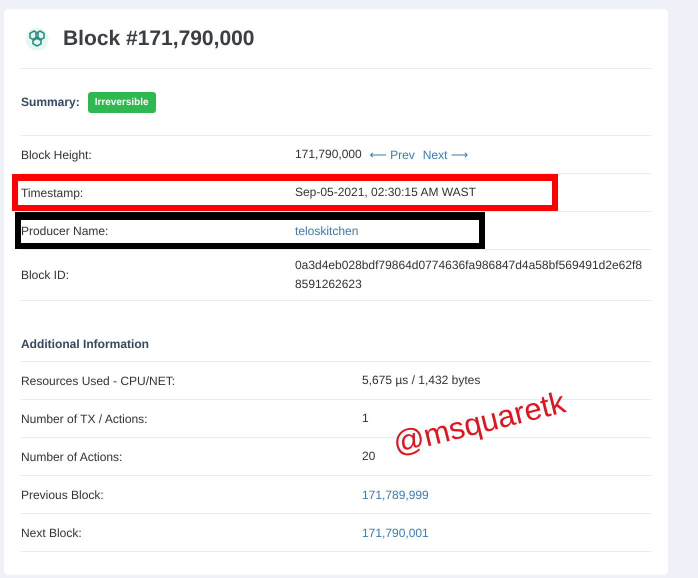  What do you see at coordinates (84, 419) in the screenshot?
I see `field-label: Number of TX / Actions:` at bounding box center [84, 419].